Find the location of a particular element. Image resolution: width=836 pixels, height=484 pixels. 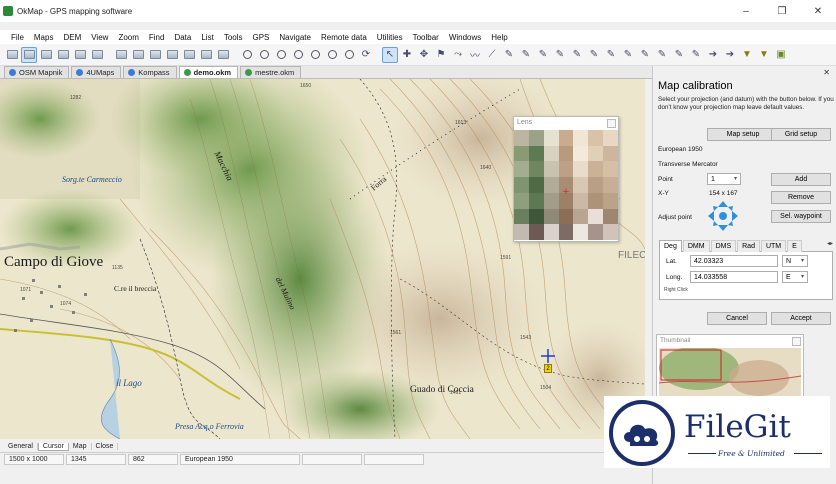

zoom-area-icon is located at coordinates (315, 55).